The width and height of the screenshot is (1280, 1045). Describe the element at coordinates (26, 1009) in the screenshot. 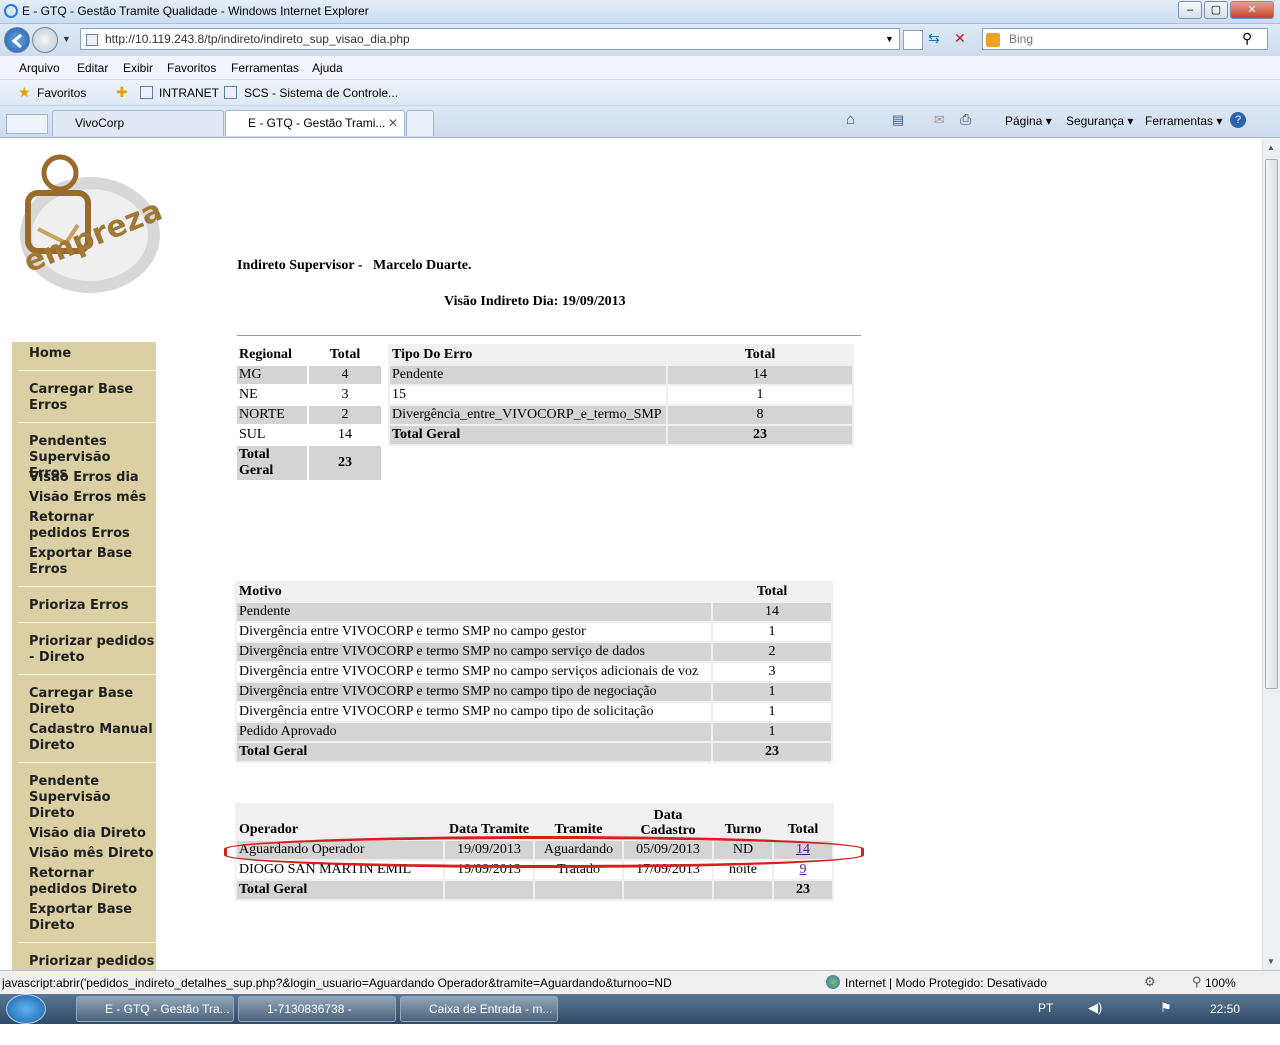

I see `start-button` at that location.